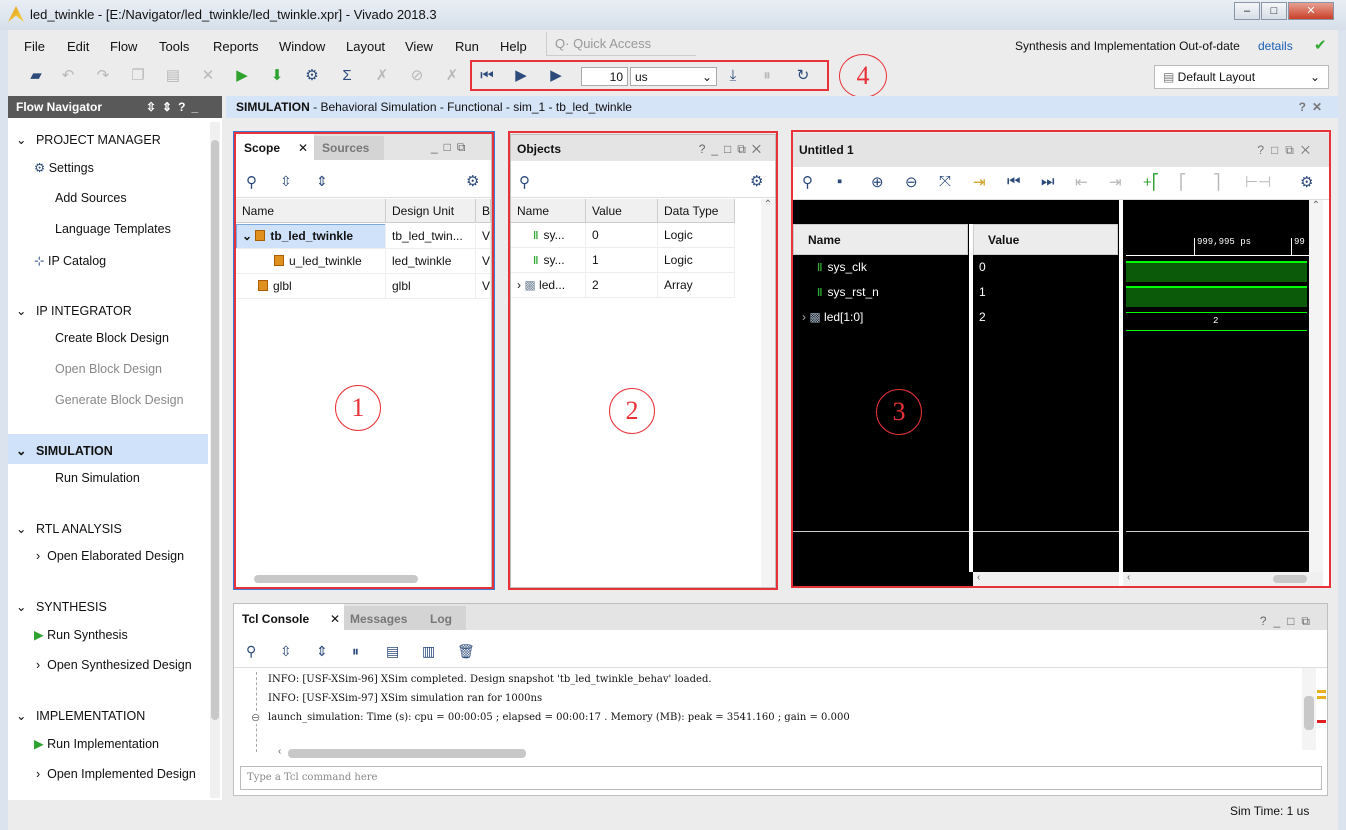  Describe the element at coordinates (467, 46) in the screenshot. I see `menu-run: Run` at that location.